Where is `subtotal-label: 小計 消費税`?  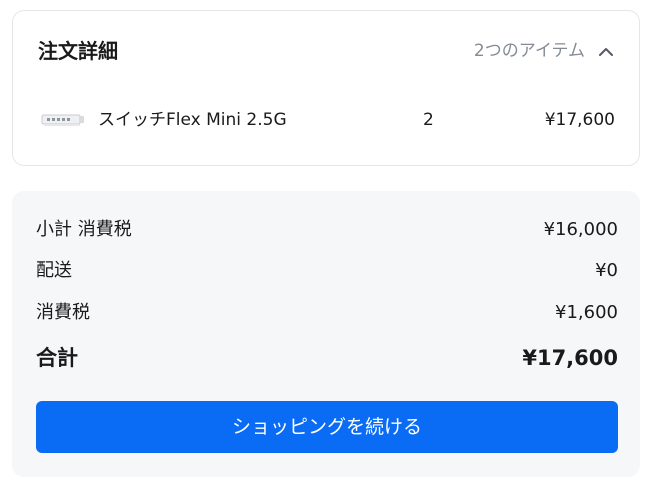
subtotal-label: 小計 消費税 is located at coordinates (84, 229).